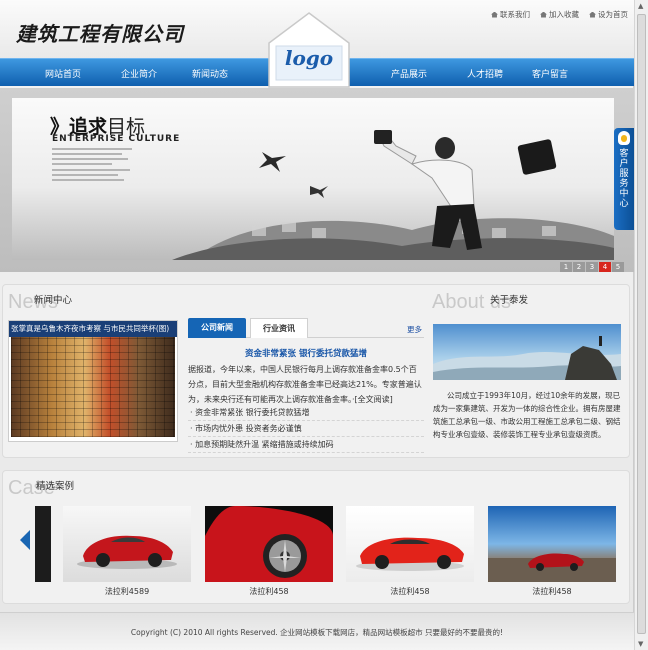 Image resolution: width=648 pixels, height=650 pixels. What do you see at coordinates (306, 445) in the screenshot?
I see `news-list-item: · 加息预期陡然升温 紧缩措施或持续加码` at bounding box center [306, 445].